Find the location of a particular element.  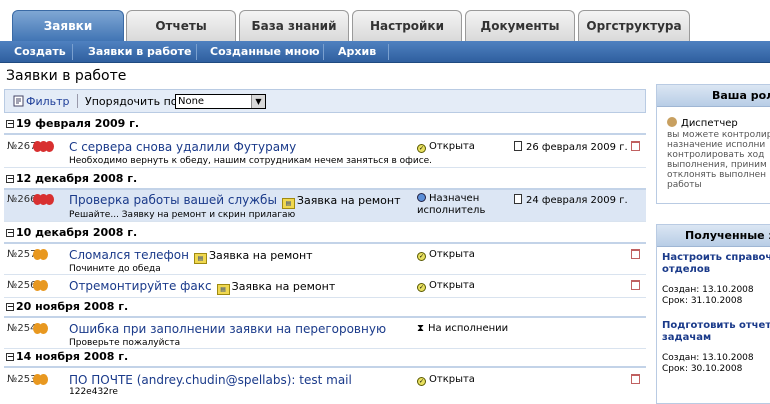

status-line2: исполнитель is located at coordinates (451, 210).